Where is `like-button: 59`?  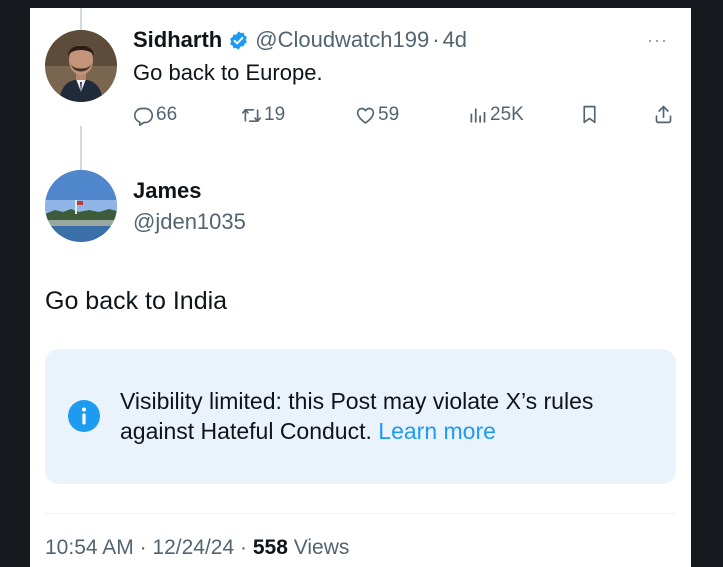
like-button: 59 is located at coordinates (377, 115).